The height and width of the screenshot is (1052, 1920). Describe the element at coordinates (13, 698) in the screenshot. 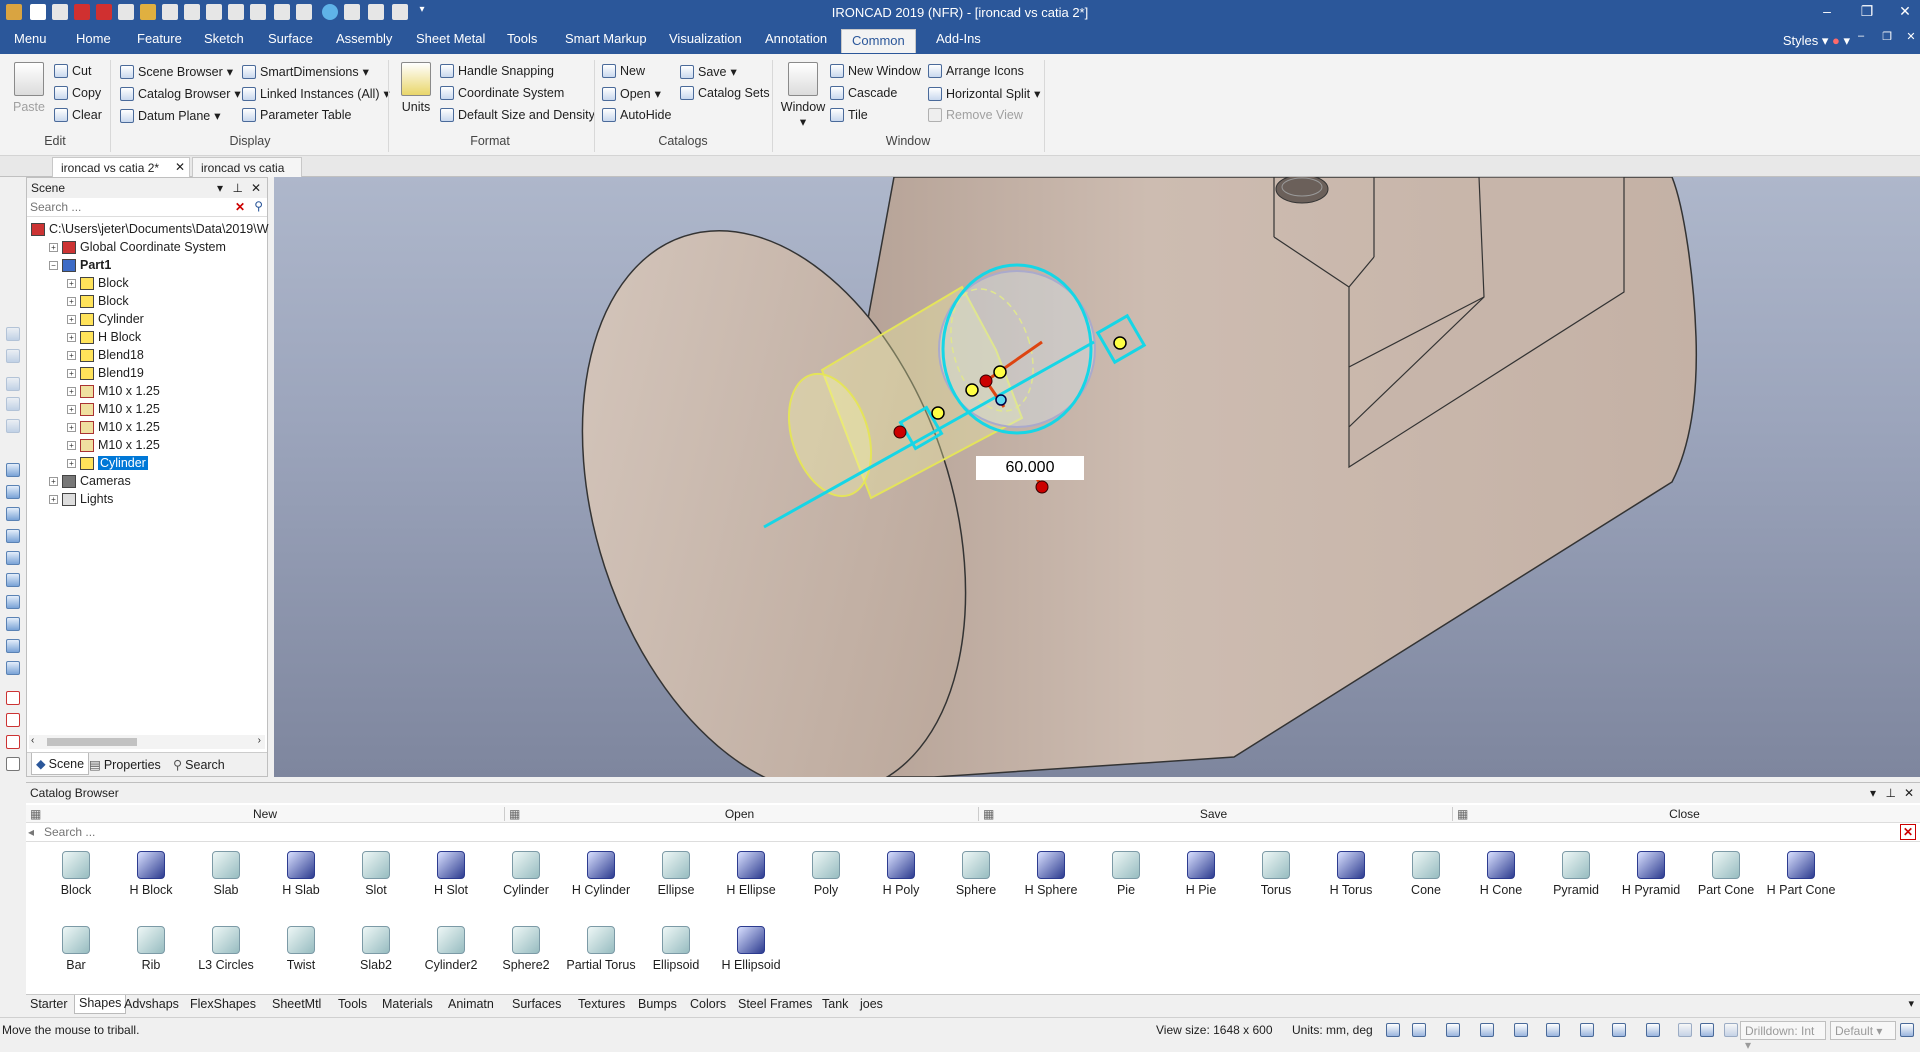

I see `triball-icon` at that location.